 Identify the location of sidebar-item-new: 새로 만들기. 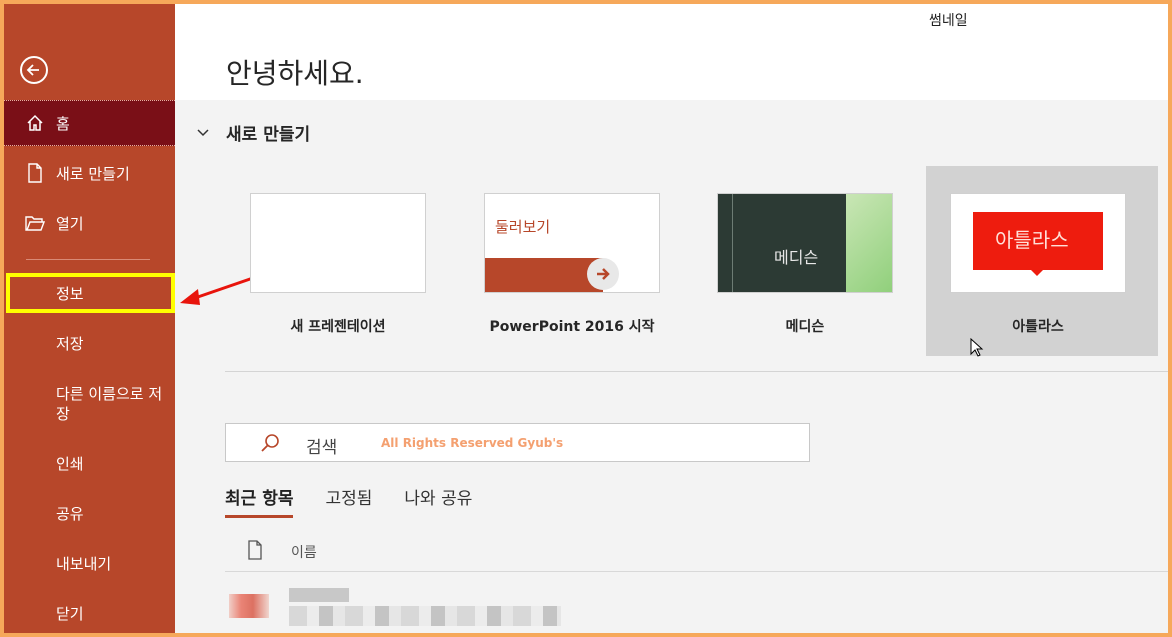
(89, 173).